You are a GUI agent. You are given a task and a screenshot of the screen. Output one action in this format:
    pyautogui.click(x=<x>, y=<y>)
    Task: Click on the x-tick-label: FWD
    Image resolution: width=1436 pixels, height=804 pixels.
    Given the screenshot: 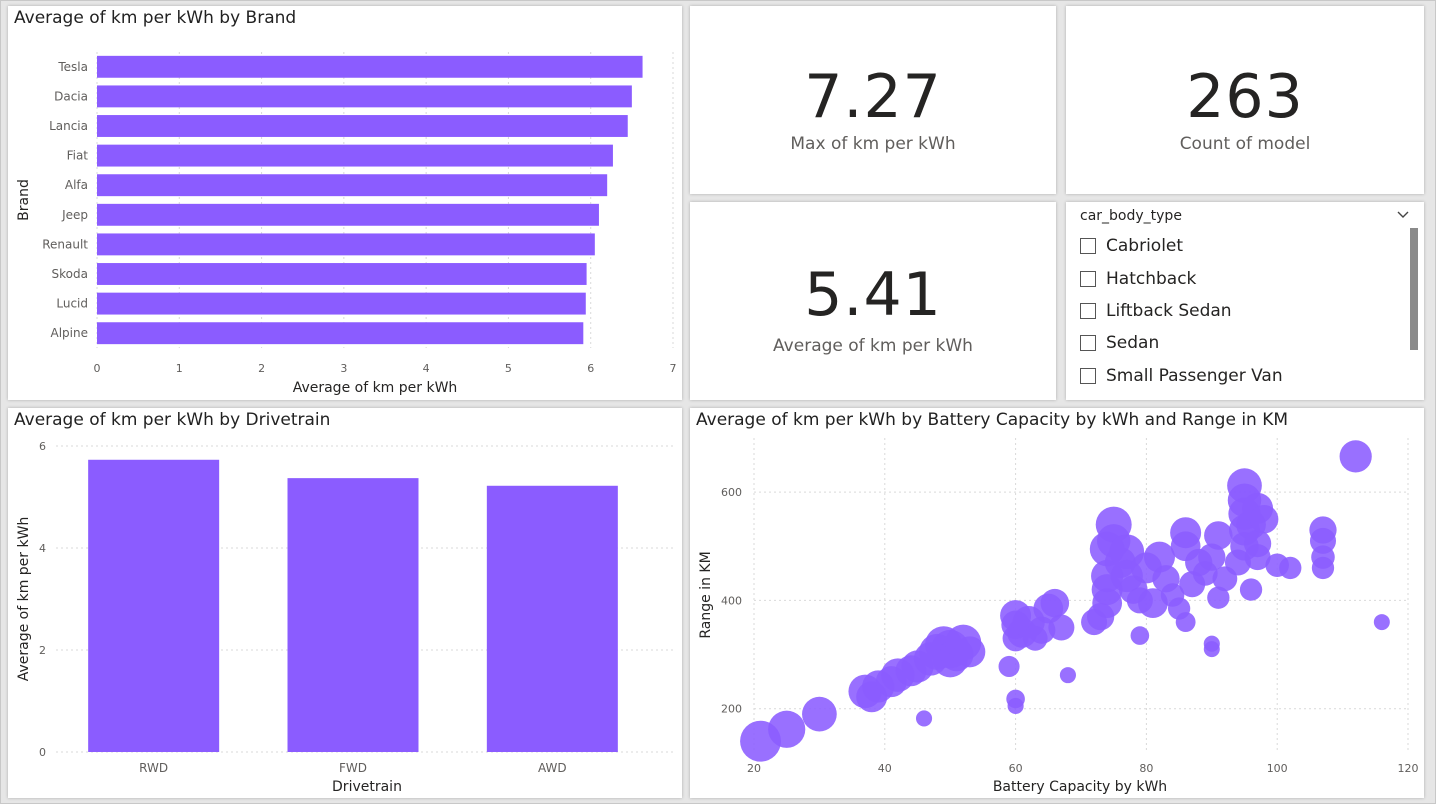 What is the action you would take?
    pyautogui.click(x=353, y=768)
    